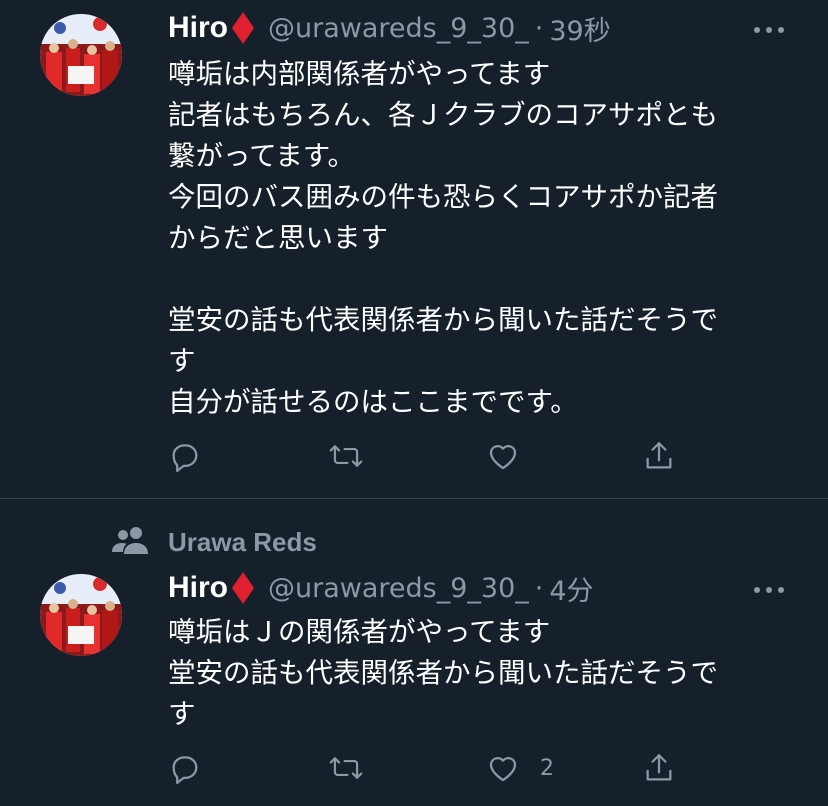 This screenshot has width=828, height=806. I want to click on tweet-header: Hiro @urawareds_9_30_ · 39秒, so click(498, 28).